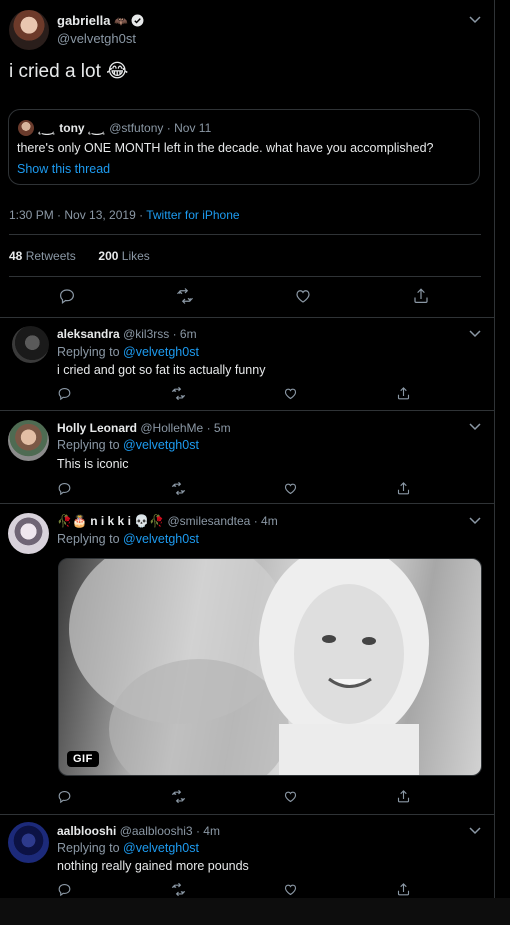  Describe the element at coordinates (121, 22) in the screenshot. I see `bat-emoji: 🦇` at that location.